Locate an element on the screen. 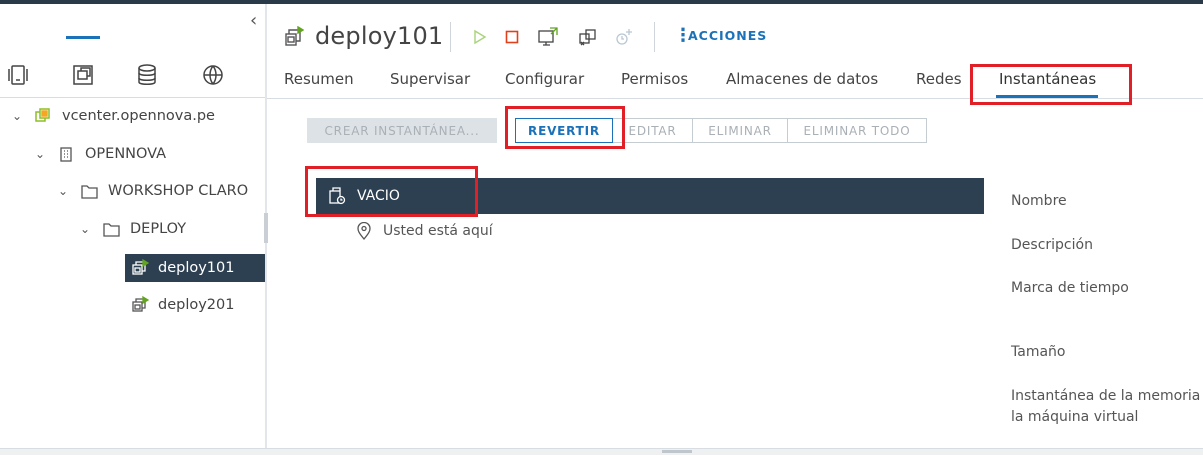 This screenshot has width=1203, height=455. tree-item-vm-deploy201: deploy201 is located at coordinates (183, 305).